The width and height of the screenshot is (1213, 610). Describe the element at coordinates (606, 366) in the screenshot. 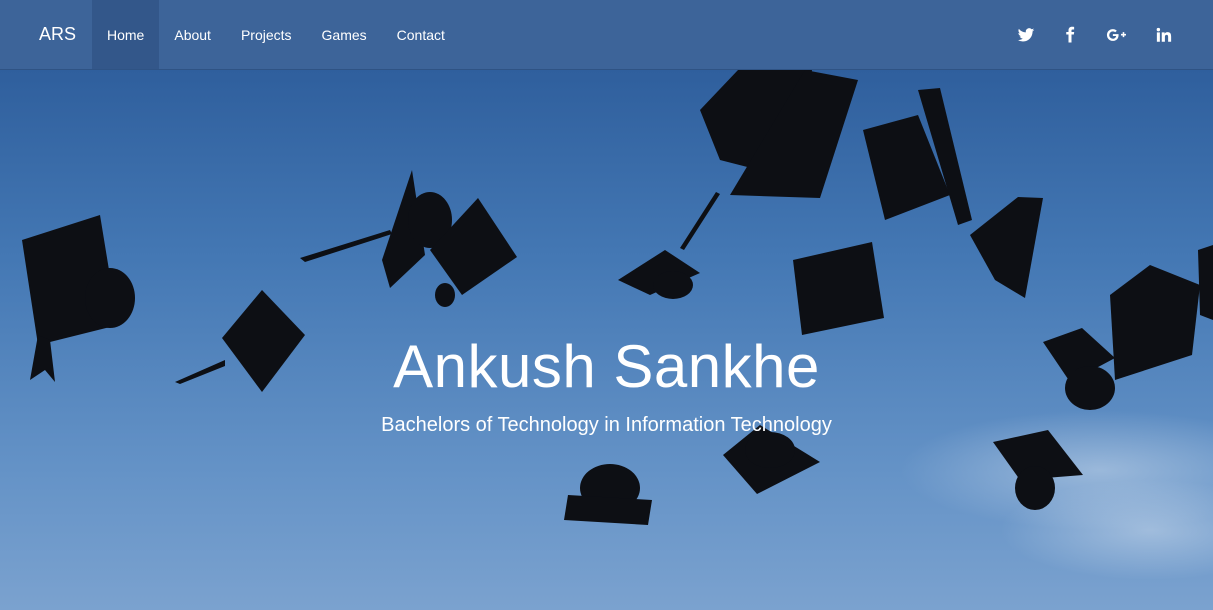

I see `hero-title: Ankush Sankhe` at that location.